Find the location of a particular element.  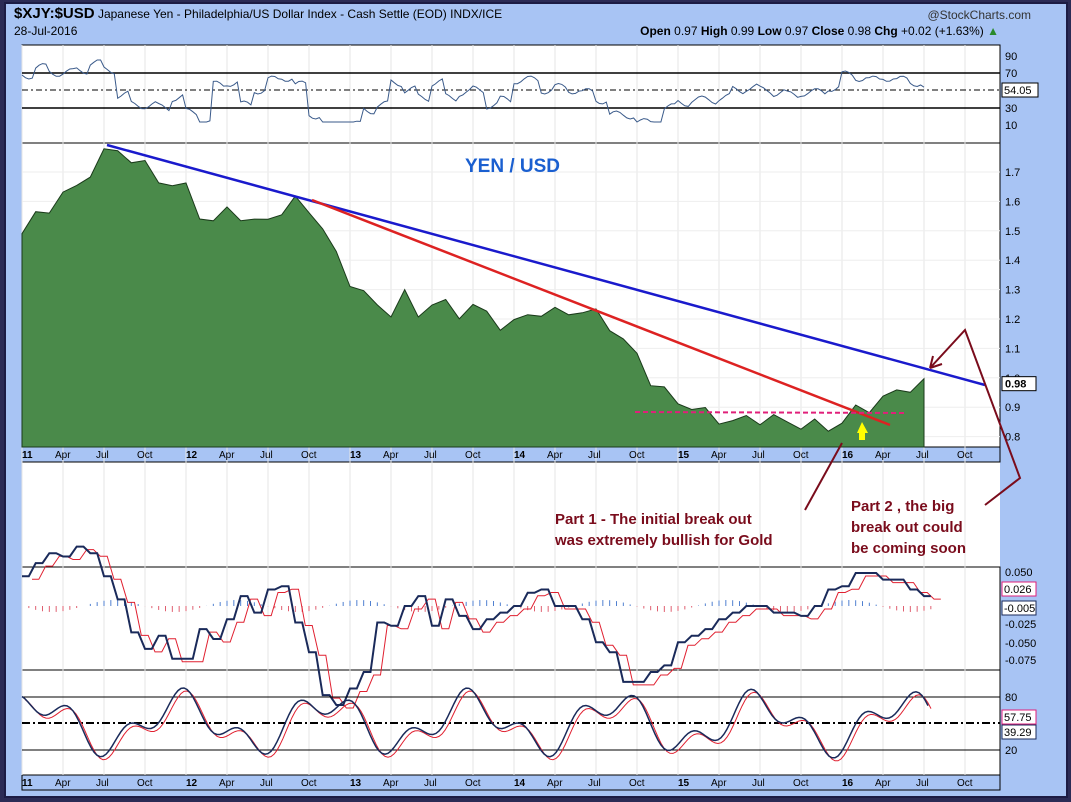

y-tick-label: 0.9 is located at coordinates (1012, 408).